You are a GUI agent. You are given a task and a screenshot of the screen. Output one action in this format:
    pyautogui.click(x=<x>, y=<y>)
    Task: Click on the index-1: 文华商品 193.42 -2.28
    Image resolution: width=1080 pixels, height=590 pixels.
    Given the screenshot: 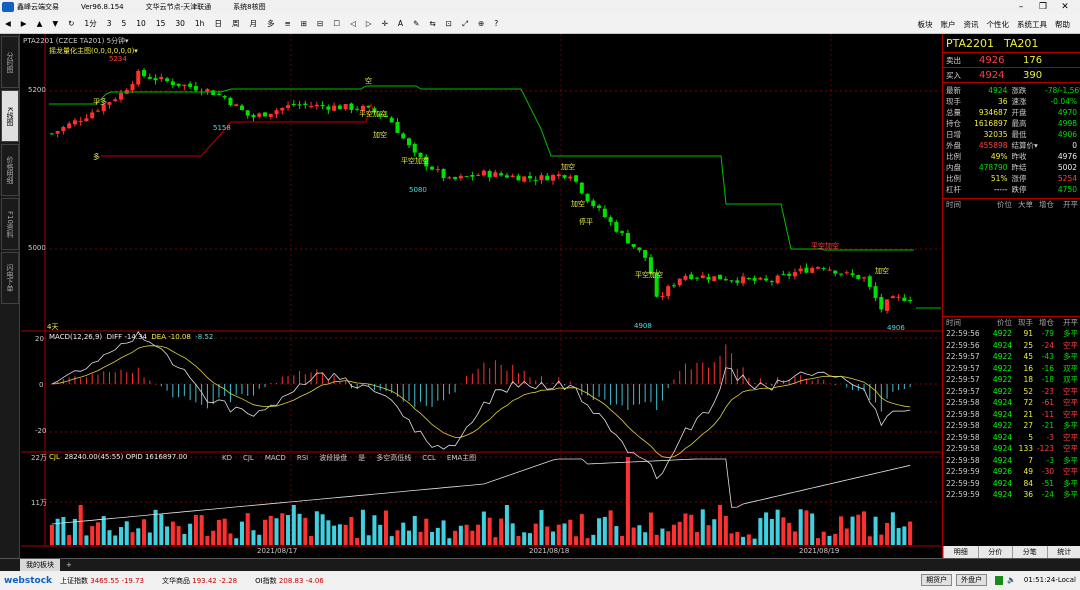 What is the action you would take?
    pyautogui.click(x=199, y=581)
    